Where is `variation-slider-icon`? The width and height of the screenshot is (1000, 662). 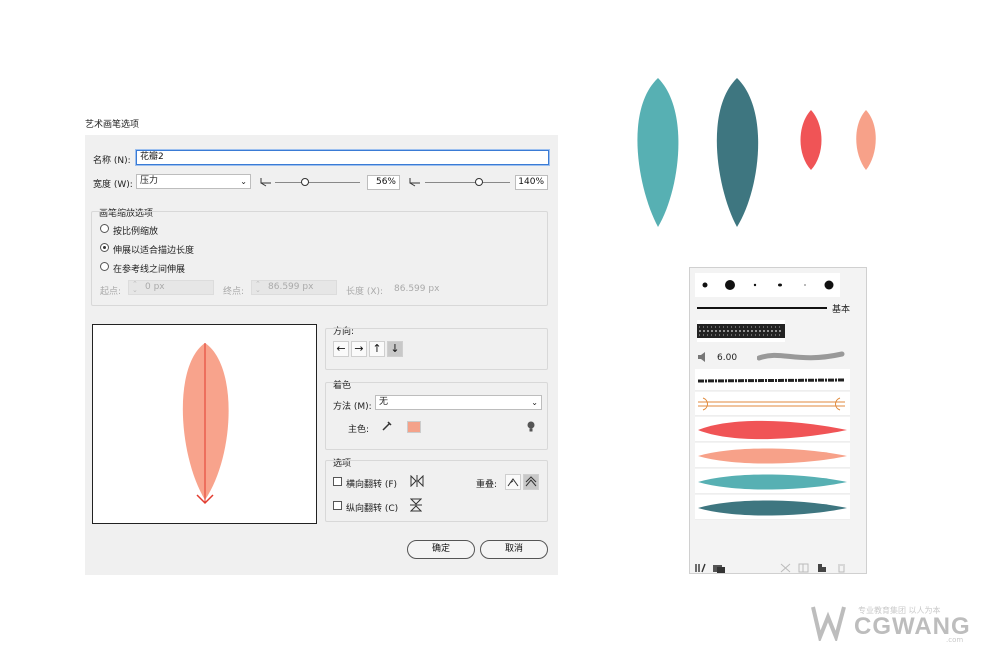 variation-slider-icon is located at coordinates (414, 182).